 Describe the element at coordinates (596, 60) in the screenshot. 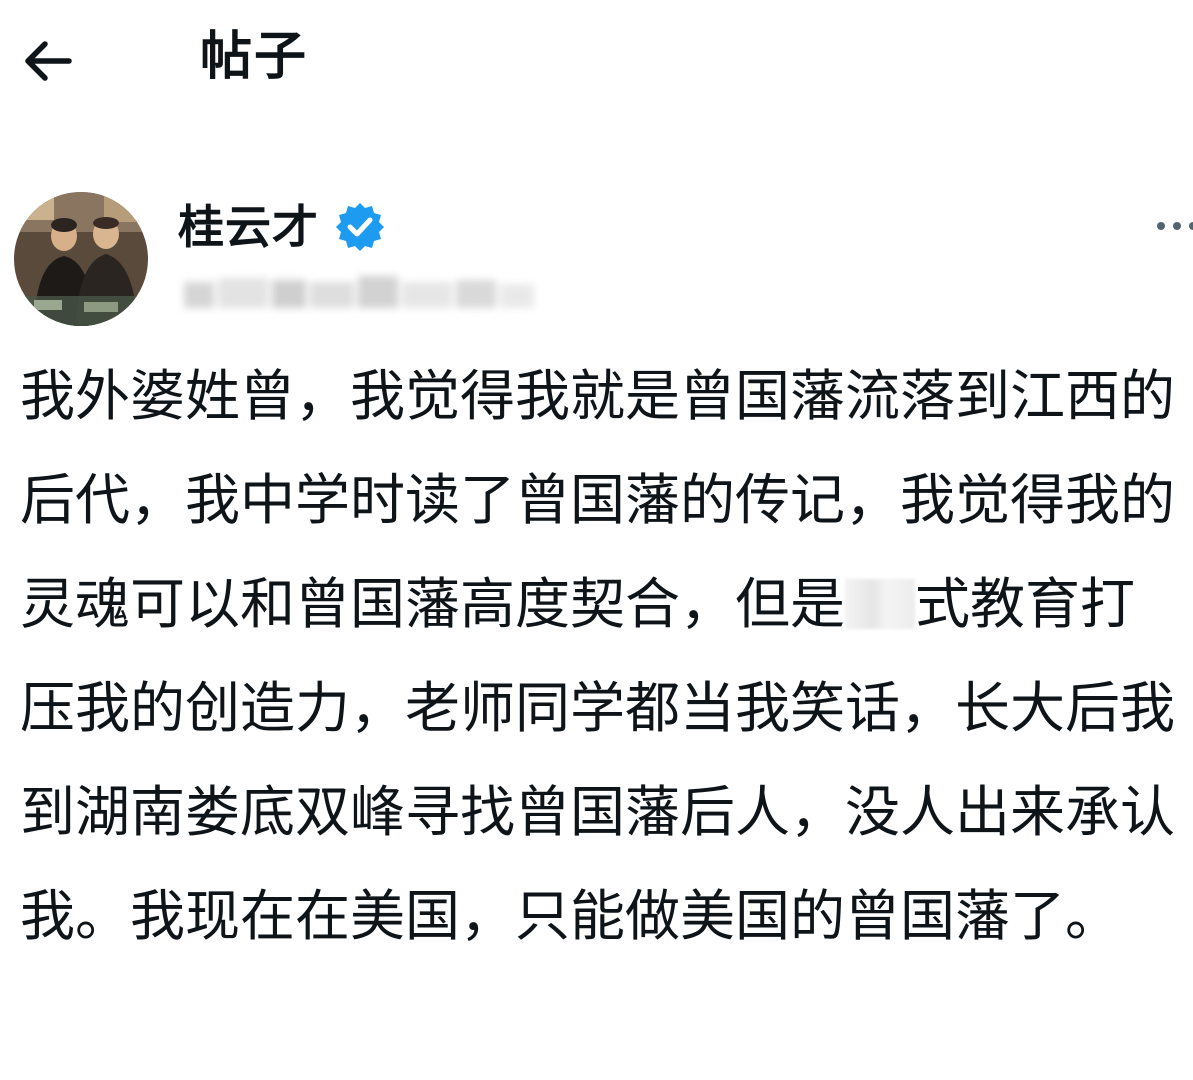

I see `top-bar: 帖子` at that location.